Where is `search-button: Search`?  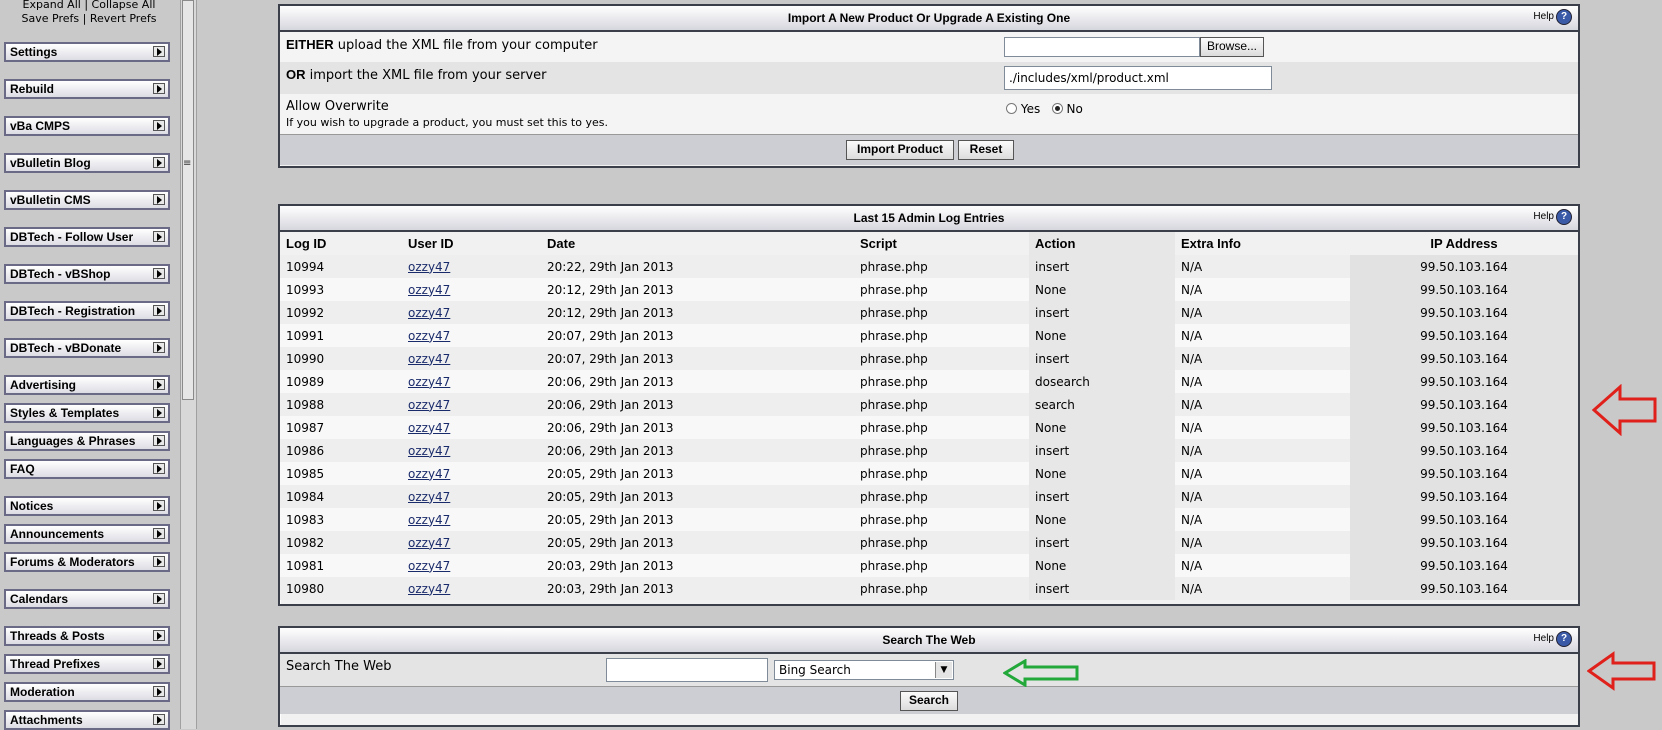 search-button: Search is located at coordinates (929, 701).